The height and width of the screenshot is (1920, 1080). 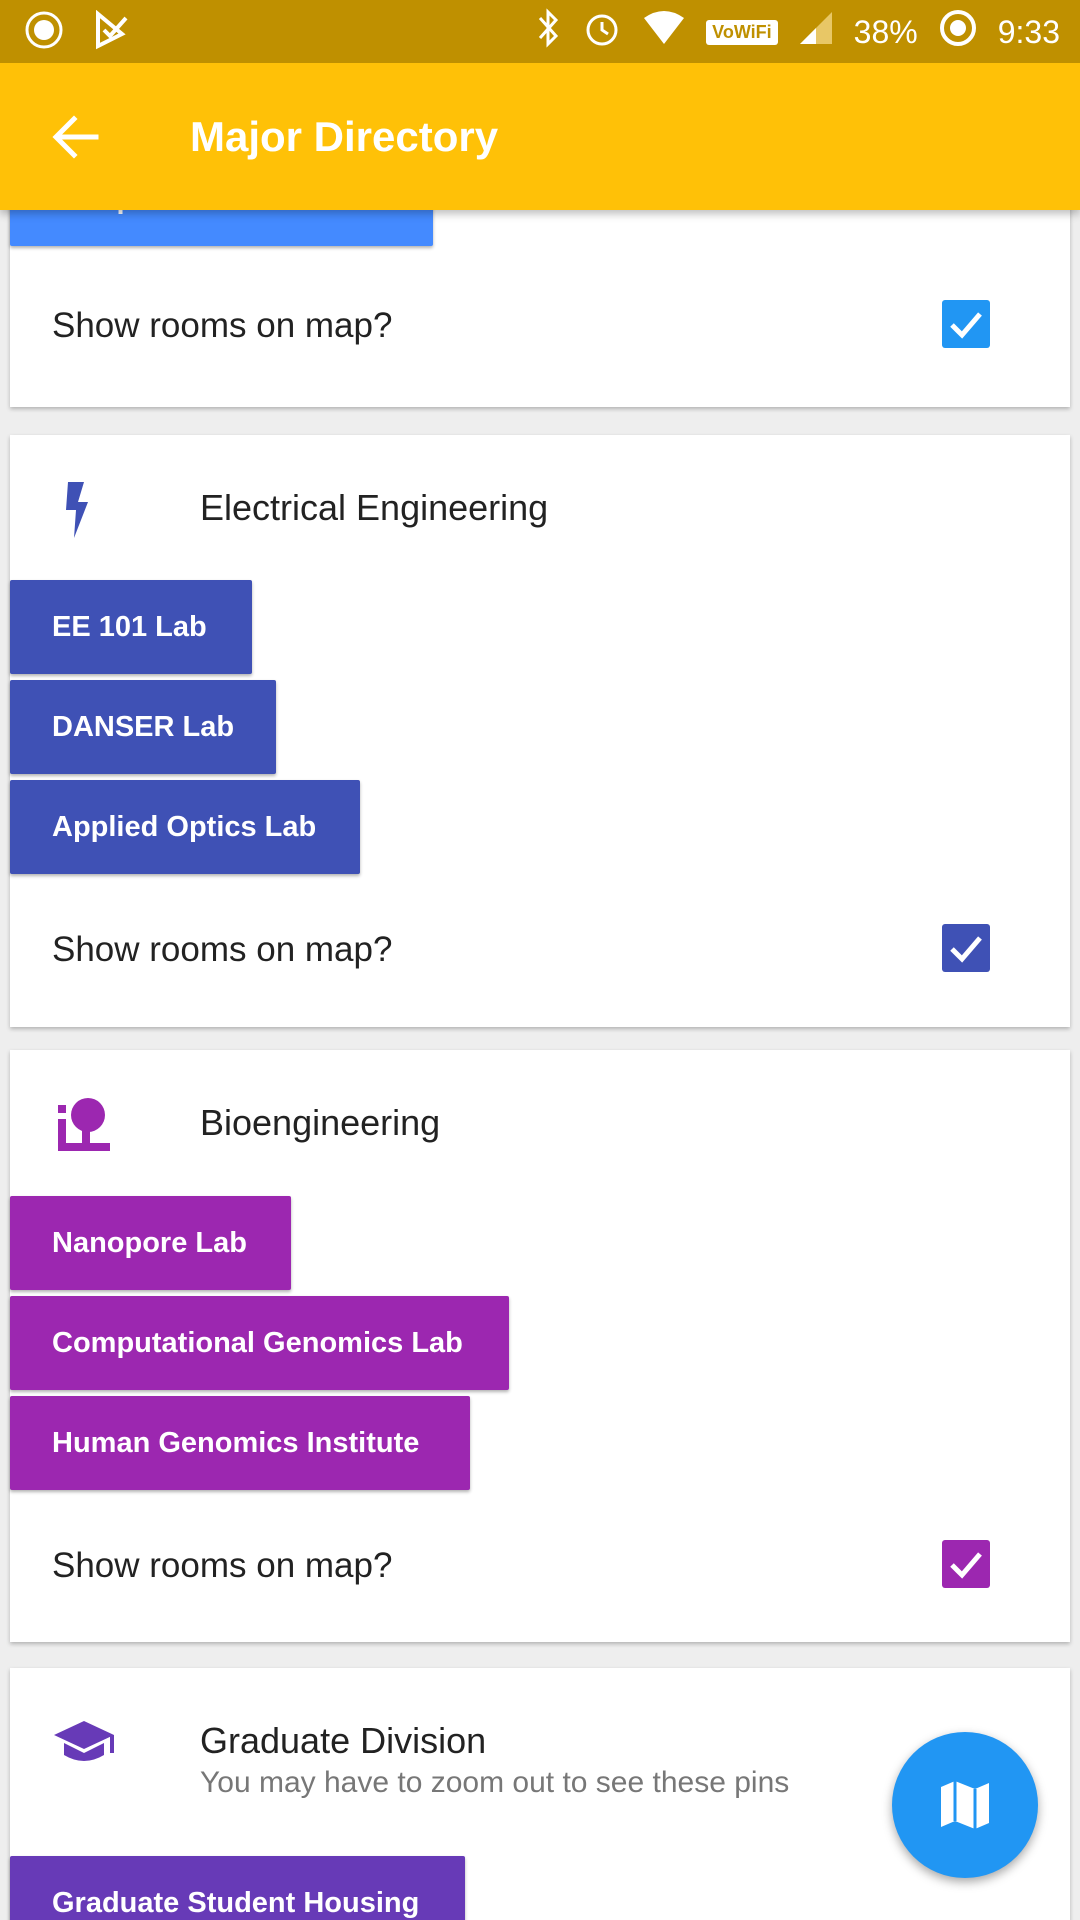 I want to click on lab-button-human-genomics: Human Genomics Institute, so click(x=240, y=1443).